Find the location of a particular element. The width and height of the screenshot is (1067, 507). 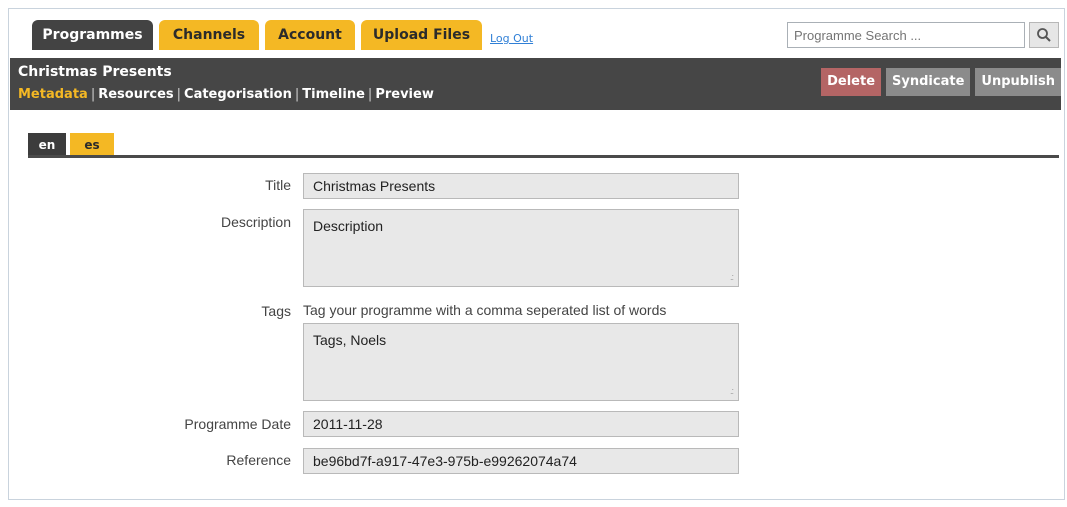

unpublish-button: Unpublish is located at coordinates (1018, 82).